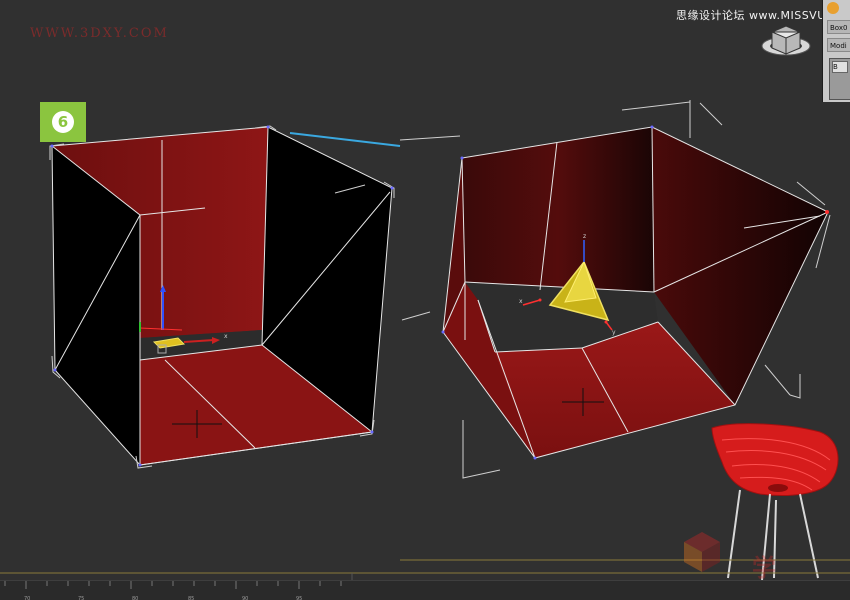  I want to click on command-panel: Box0 Modi B, so click(836, 51).